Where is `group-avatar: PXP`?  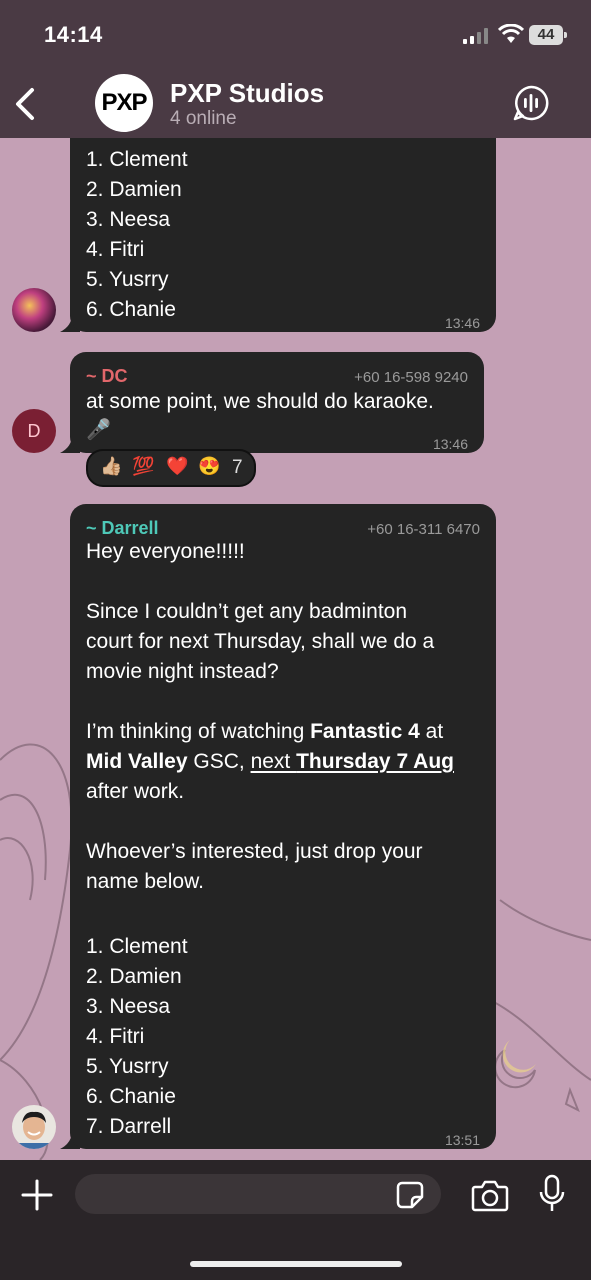 group-avatar: PXP is located at coordinates (124, 103).